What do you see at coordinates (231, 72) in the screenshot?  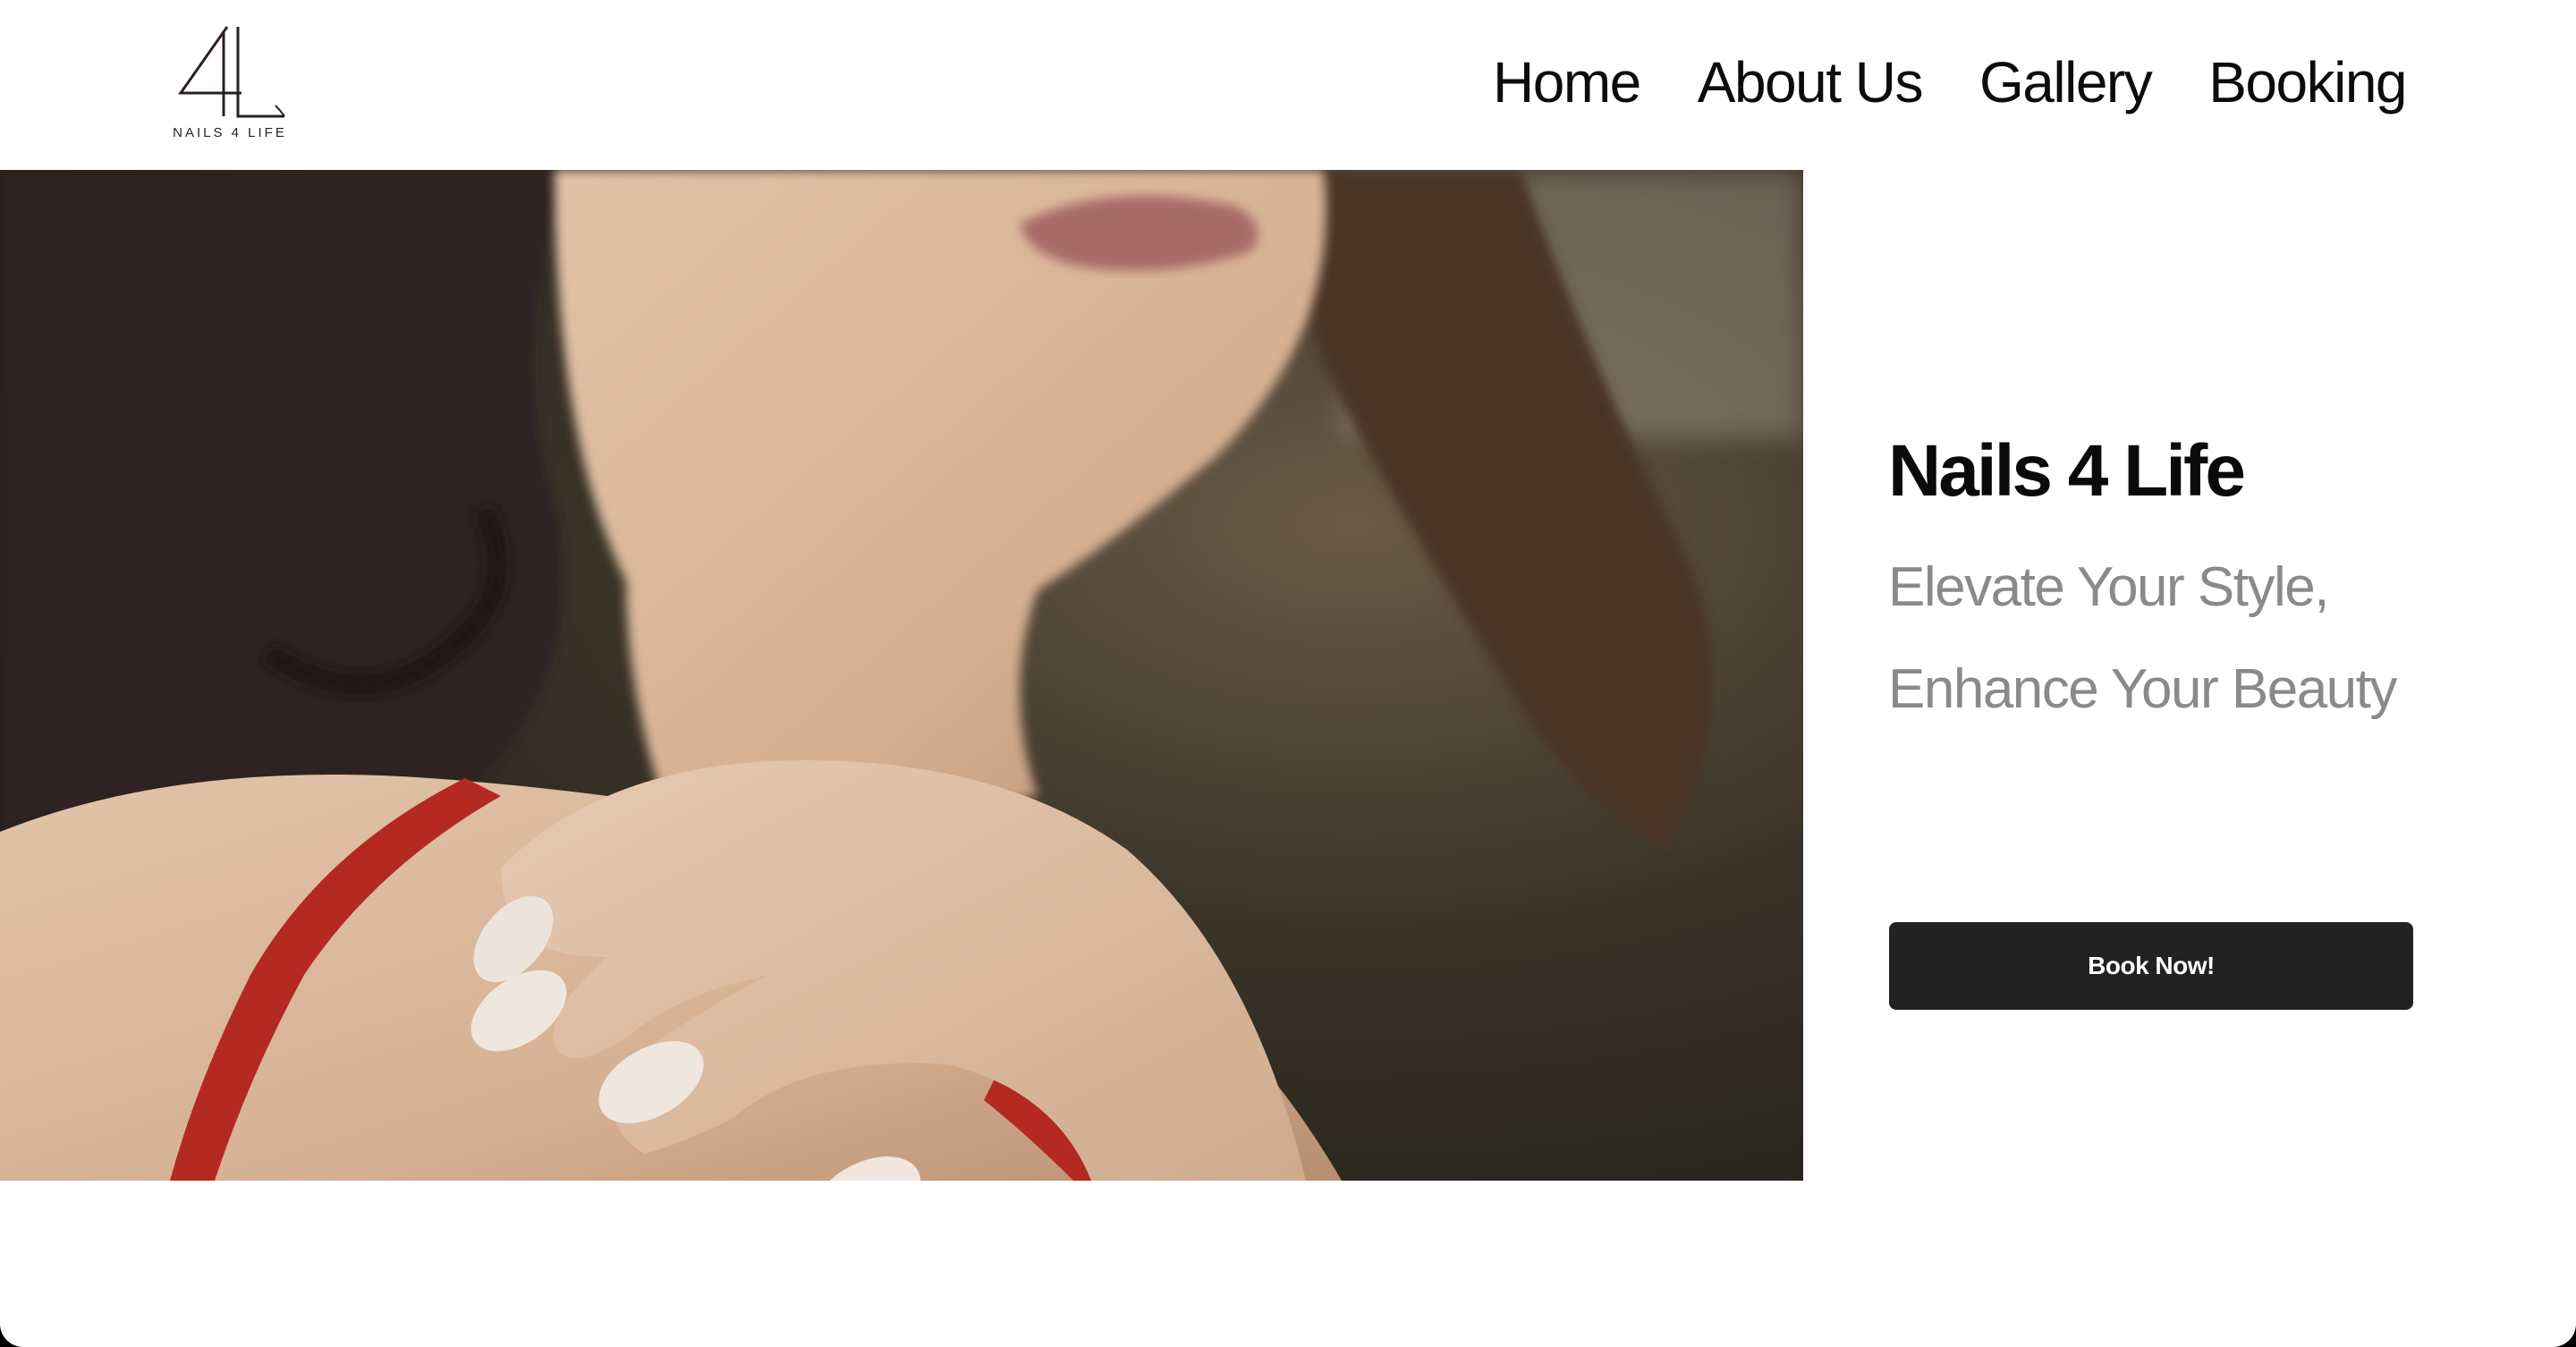 I see `logo-mark-icon` at bounding box center [231, 72].